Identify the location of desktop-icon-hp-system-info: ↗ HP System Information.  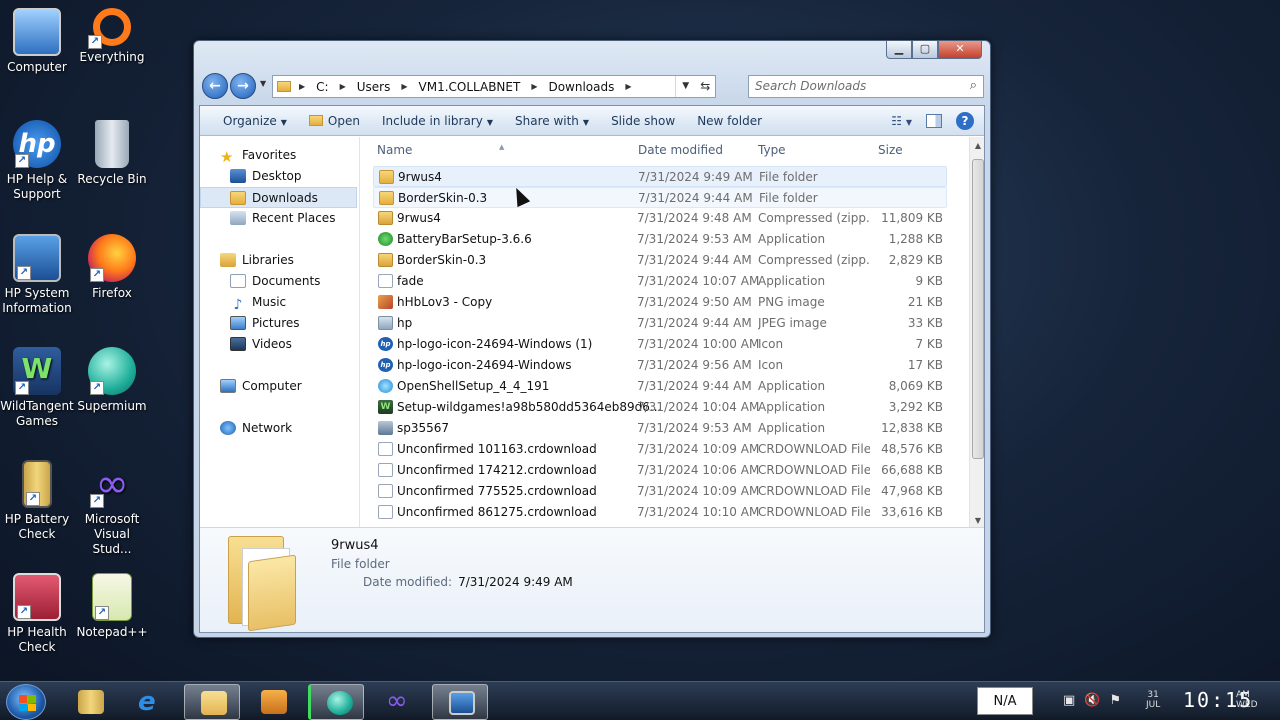
(38, 275).